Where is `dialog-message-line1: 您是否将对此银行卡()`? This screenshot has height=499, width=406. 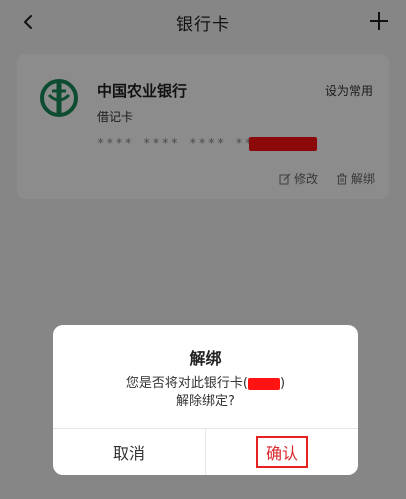 dialog-message-line1: 您是否将对此银行卡() is located at coordinates (205, 384).